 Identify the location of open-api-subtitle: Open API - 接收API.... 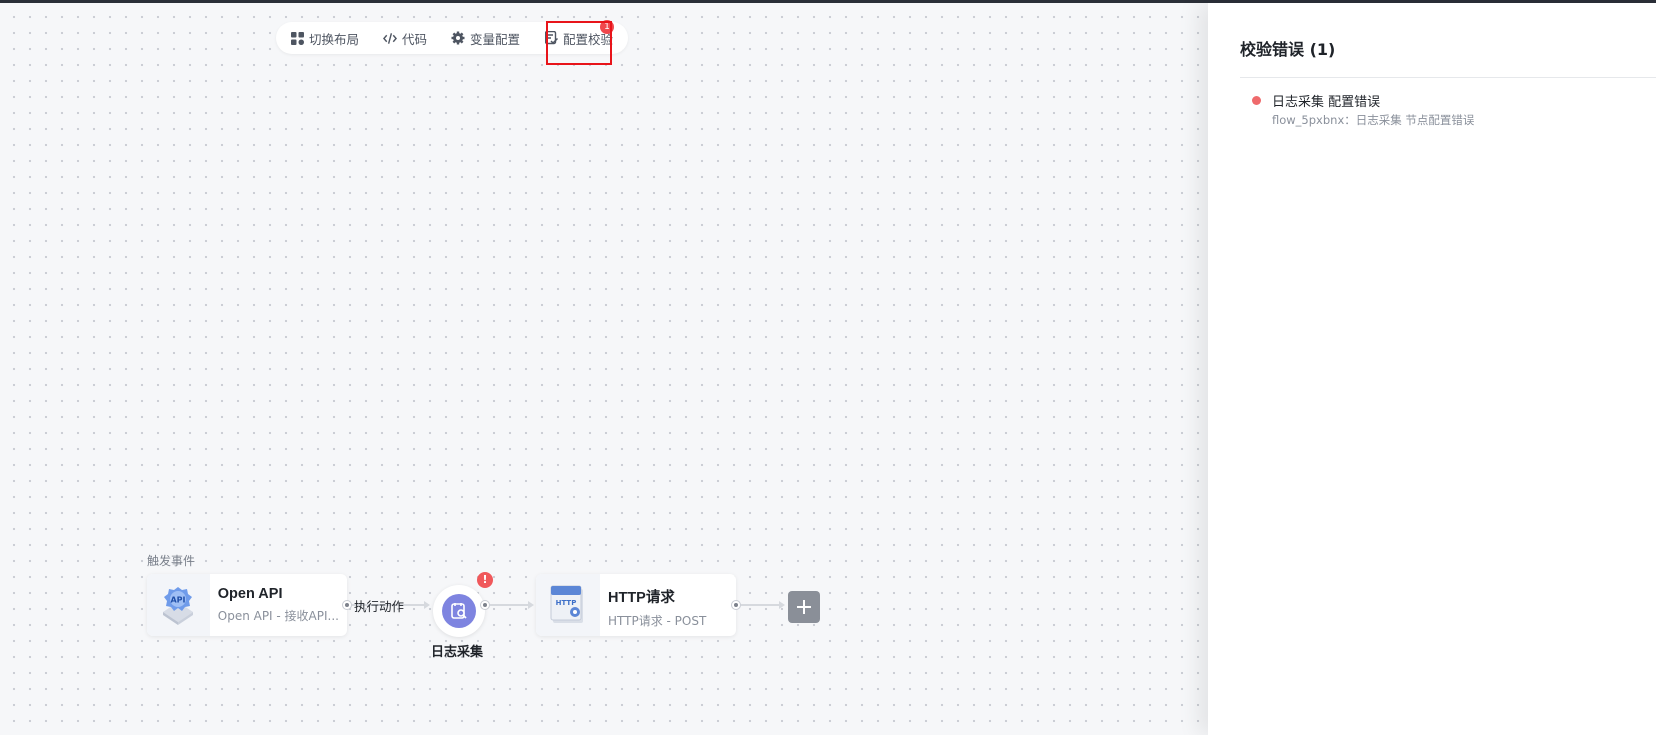
(278, 616).